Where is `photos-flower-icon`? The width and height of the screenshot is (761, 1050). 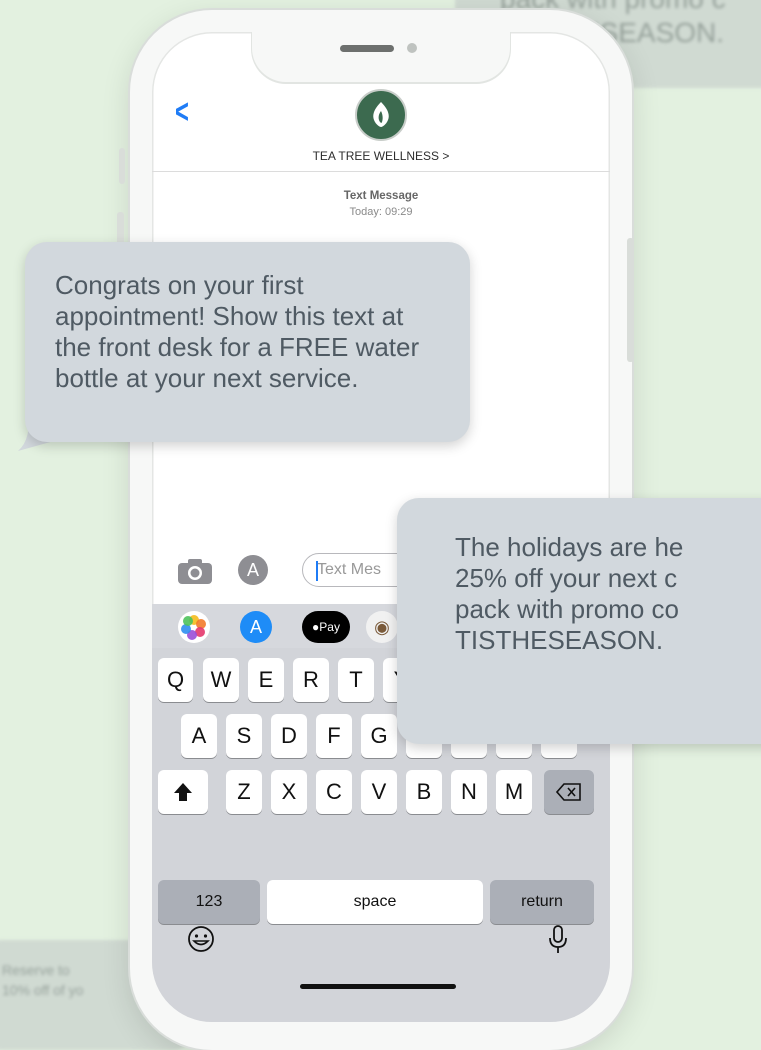
photos-flower-icon is located at coordinates (193, 627).